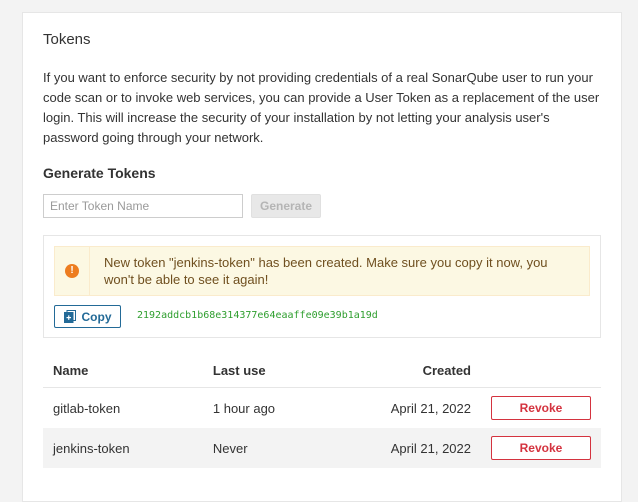  Describe the element at coordinates (143, 206) in the screenshot. I see `token-name-input` at that location.